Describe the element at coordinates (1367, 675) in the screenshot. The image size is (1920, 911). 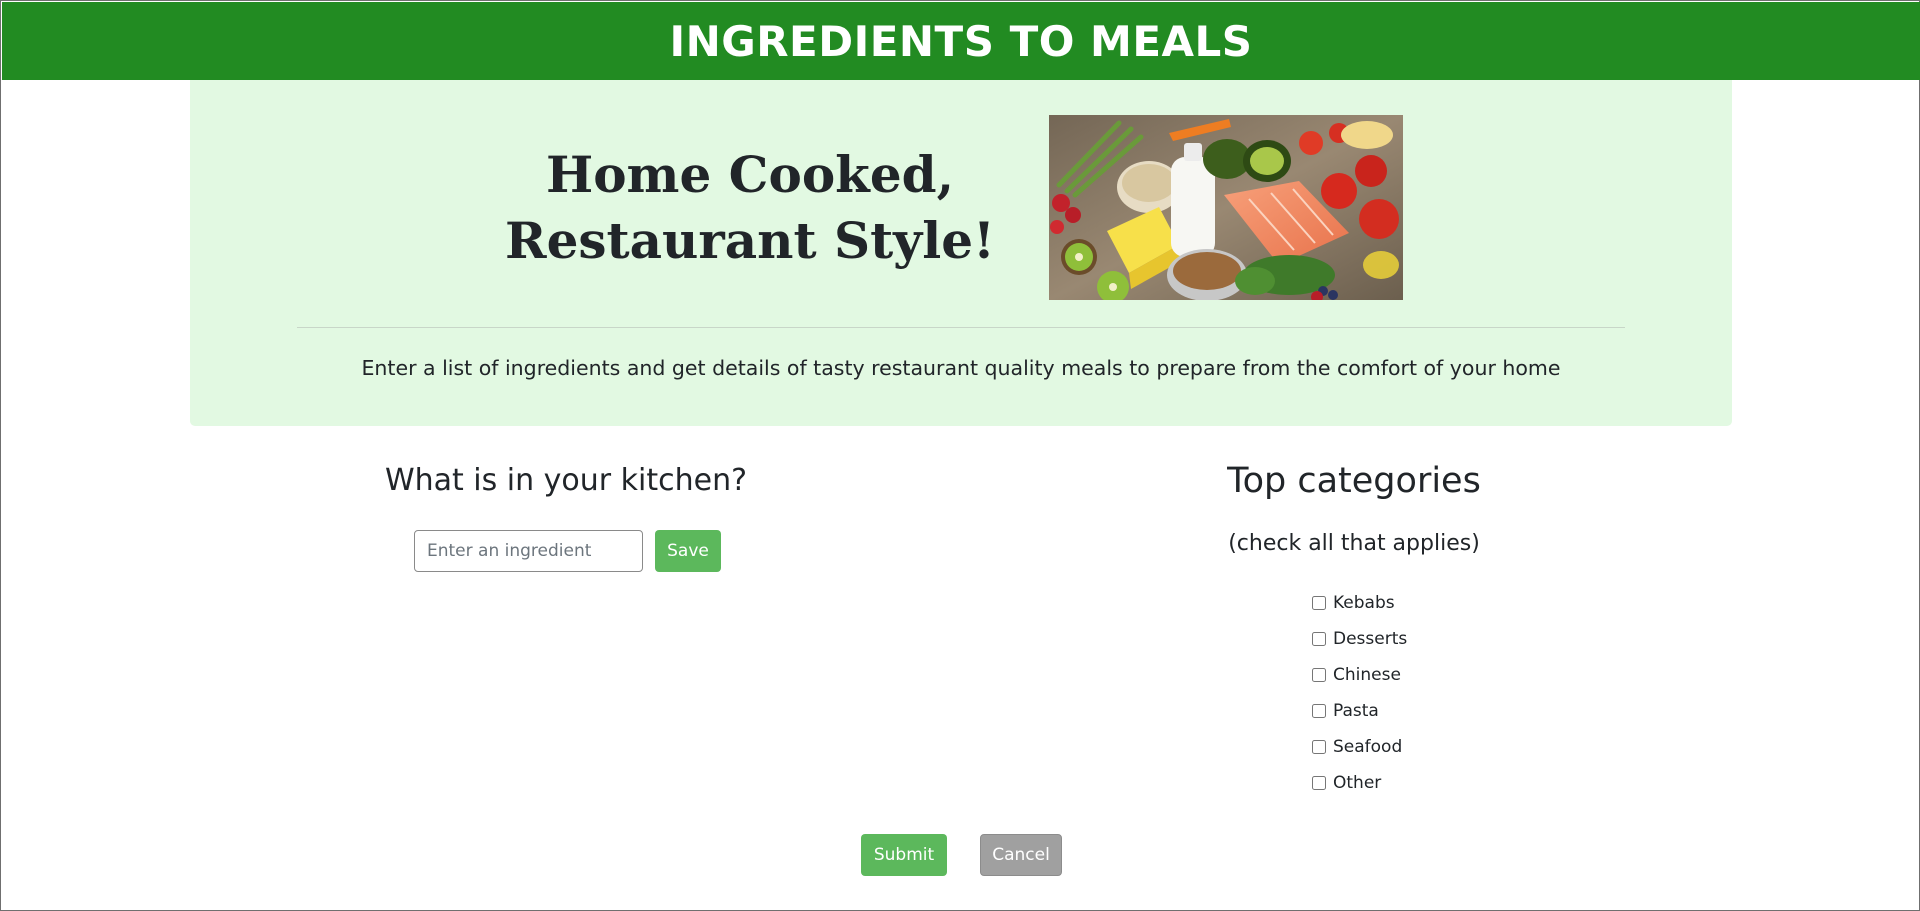
I see `category-label: Chinese` at that location.